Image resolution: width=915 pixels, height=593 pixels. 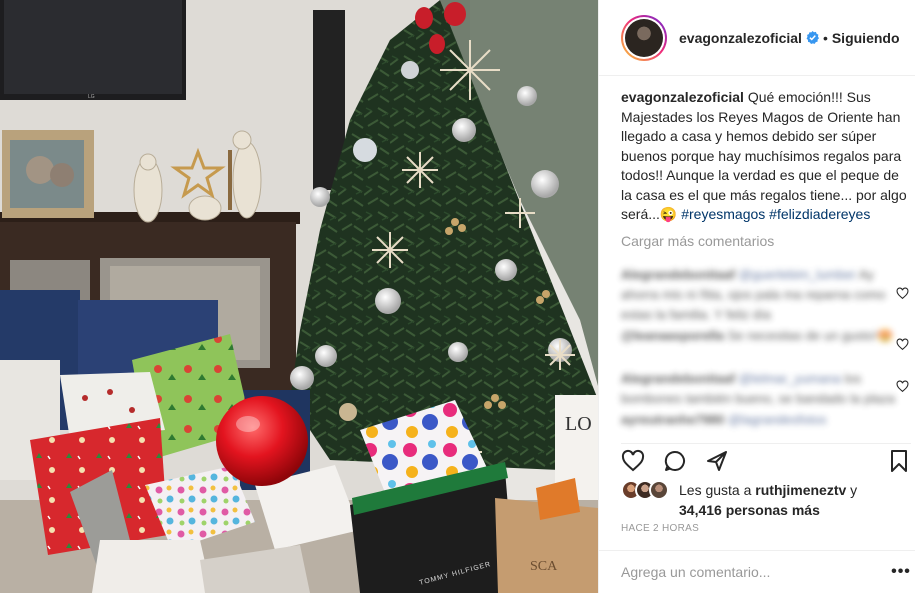 I want to click on comment-4: ayreutranhe7980 @lagrandesfotos, so click(x=766, y=420).